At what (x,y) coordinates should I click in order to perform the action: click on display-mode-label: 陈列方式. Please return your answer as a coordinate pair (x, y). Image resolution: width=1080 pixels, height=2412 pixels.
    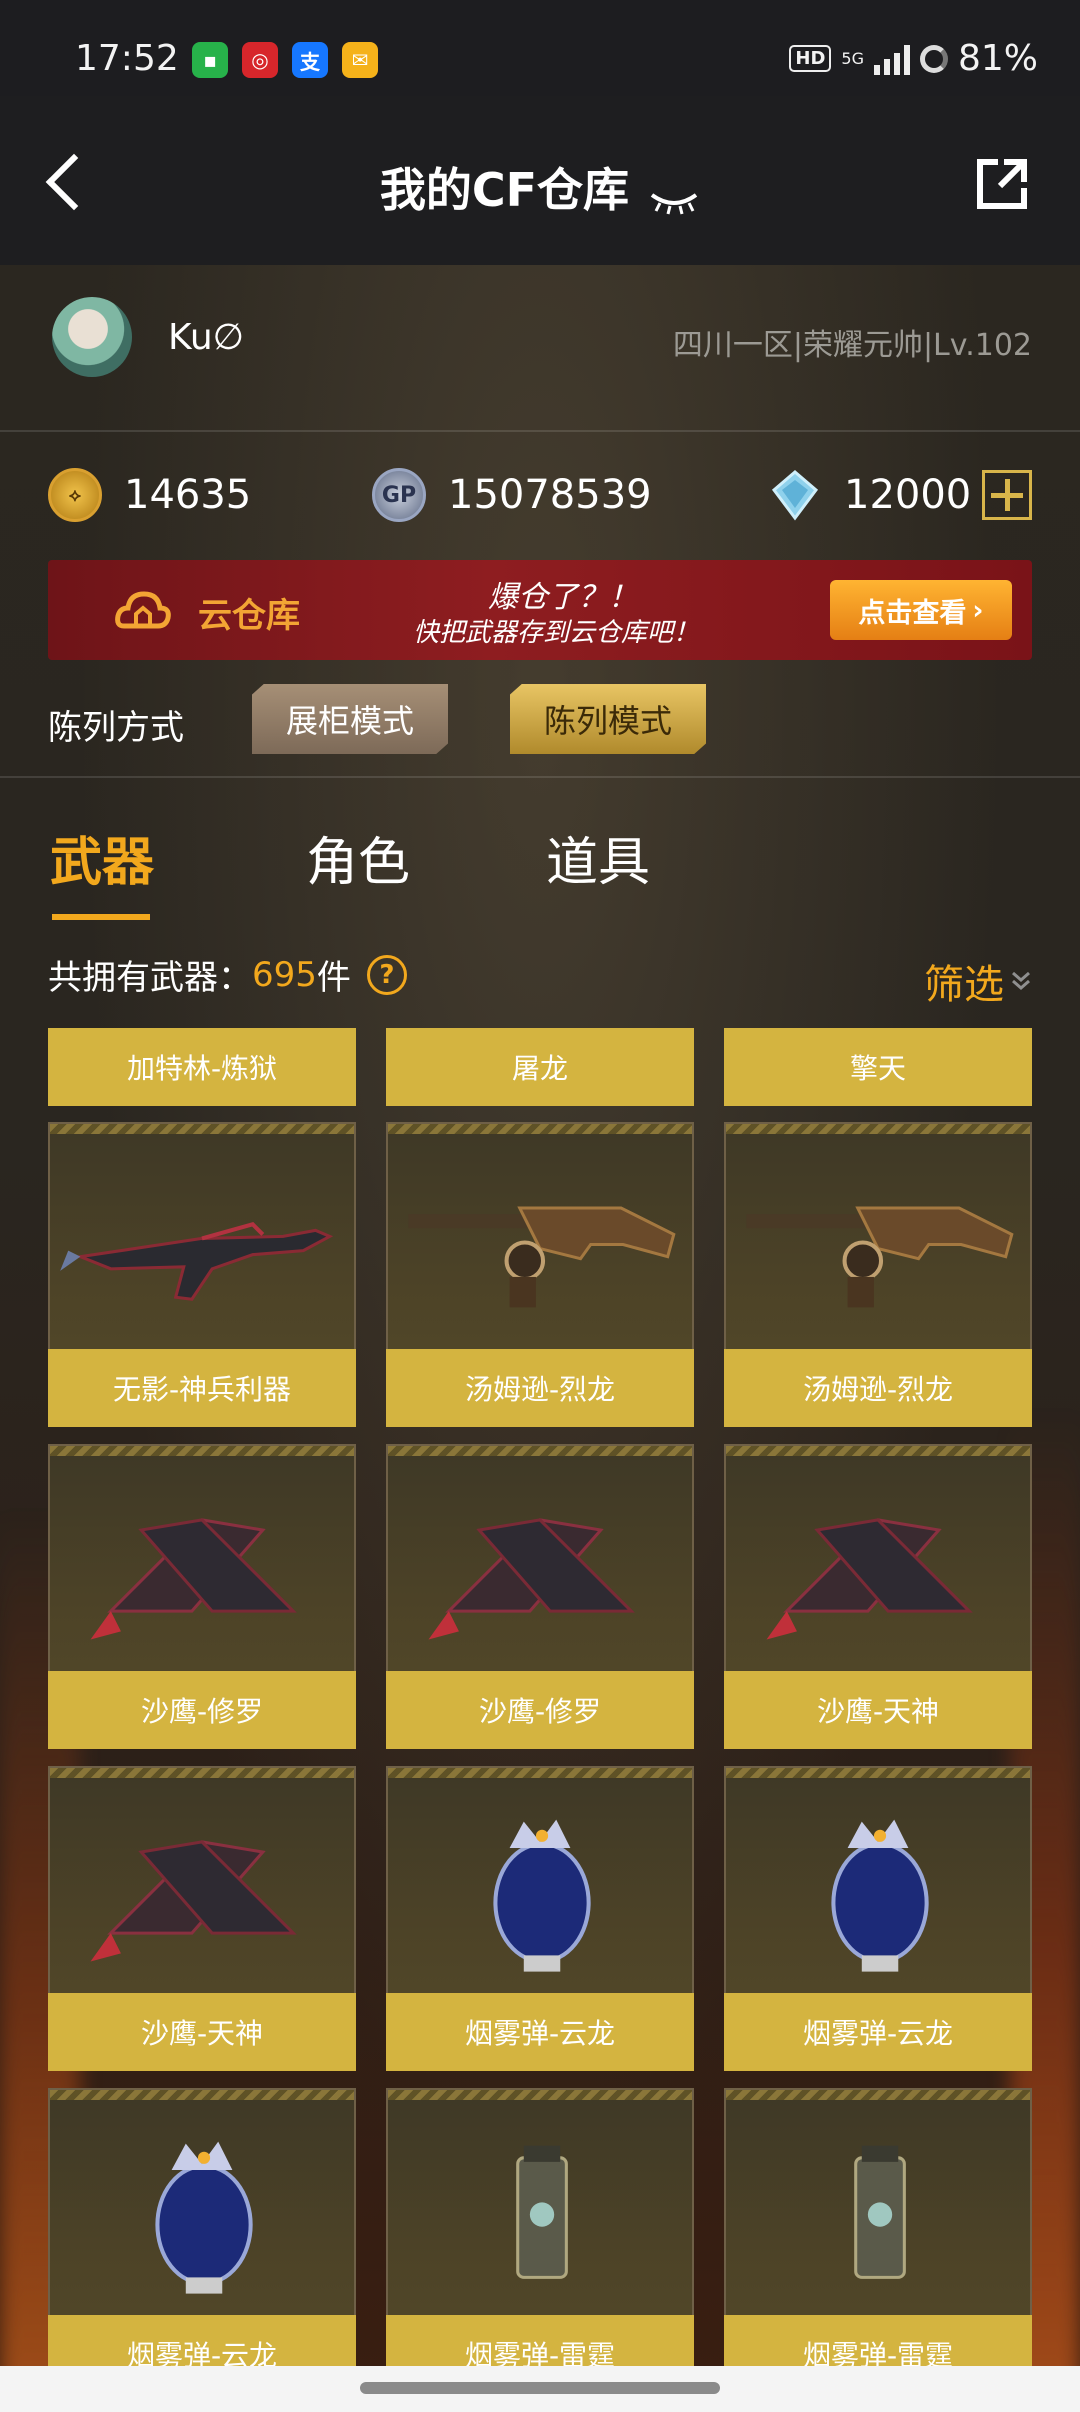
    Looking at the image, I should click on (116, 728).